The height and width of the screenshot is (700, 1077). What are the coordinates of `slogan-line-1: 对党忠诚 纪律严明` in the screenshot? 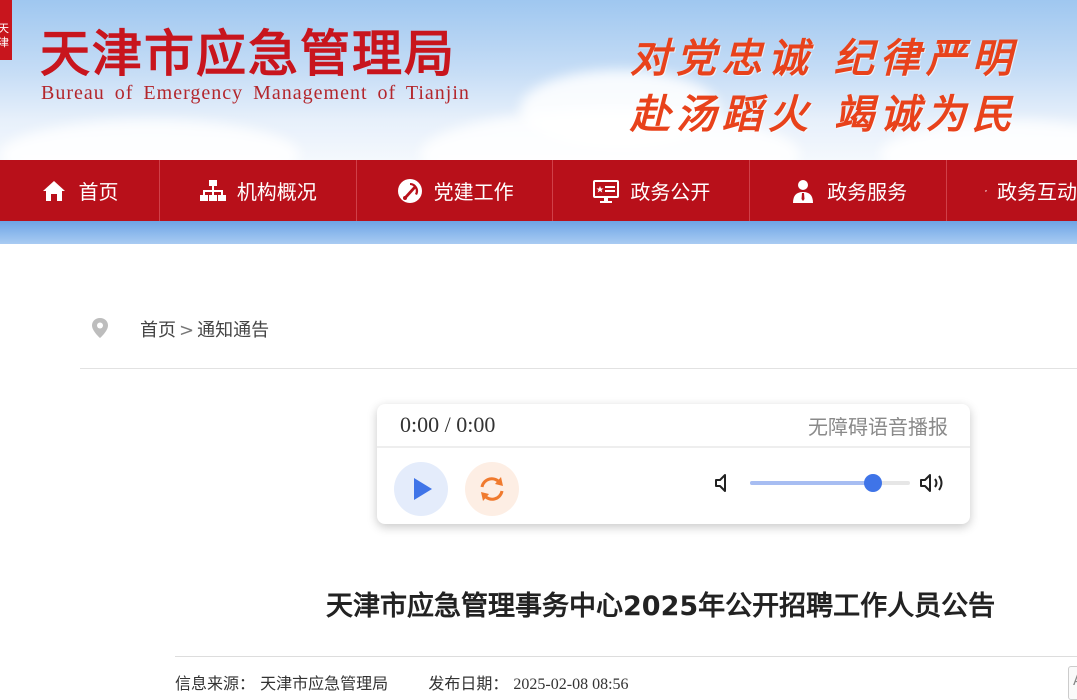 It's located at (824, 58).